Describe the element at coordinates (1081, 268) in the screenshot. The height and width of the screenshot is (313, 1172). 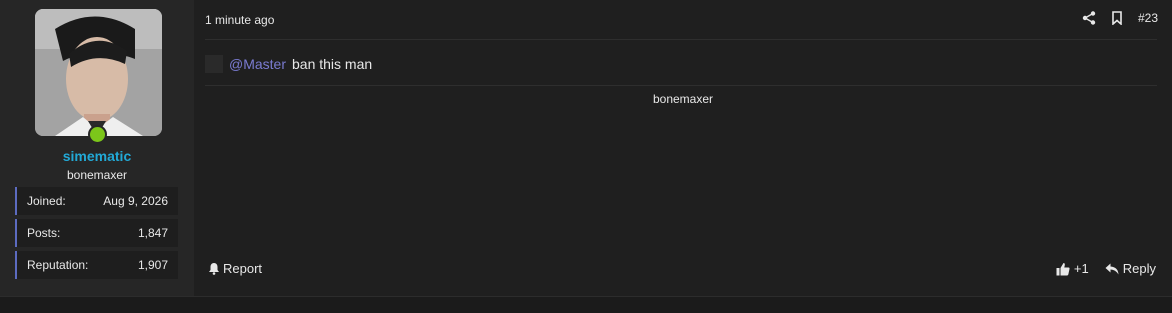
I see `reaction-count: +1` at that location.